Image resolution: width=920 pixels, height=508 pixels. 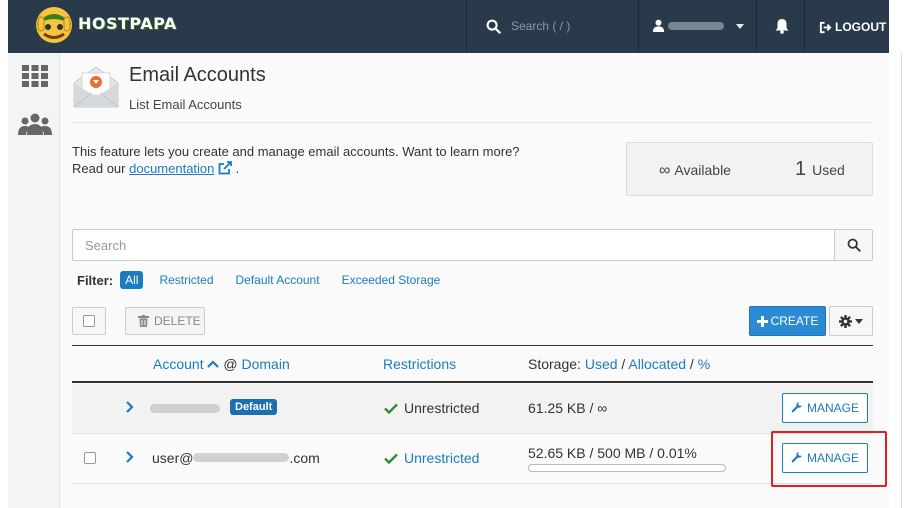 I want to click on top-navbar: HOSTPAPA Search ( / ) LOGOUT, so click(x=448, y=26).